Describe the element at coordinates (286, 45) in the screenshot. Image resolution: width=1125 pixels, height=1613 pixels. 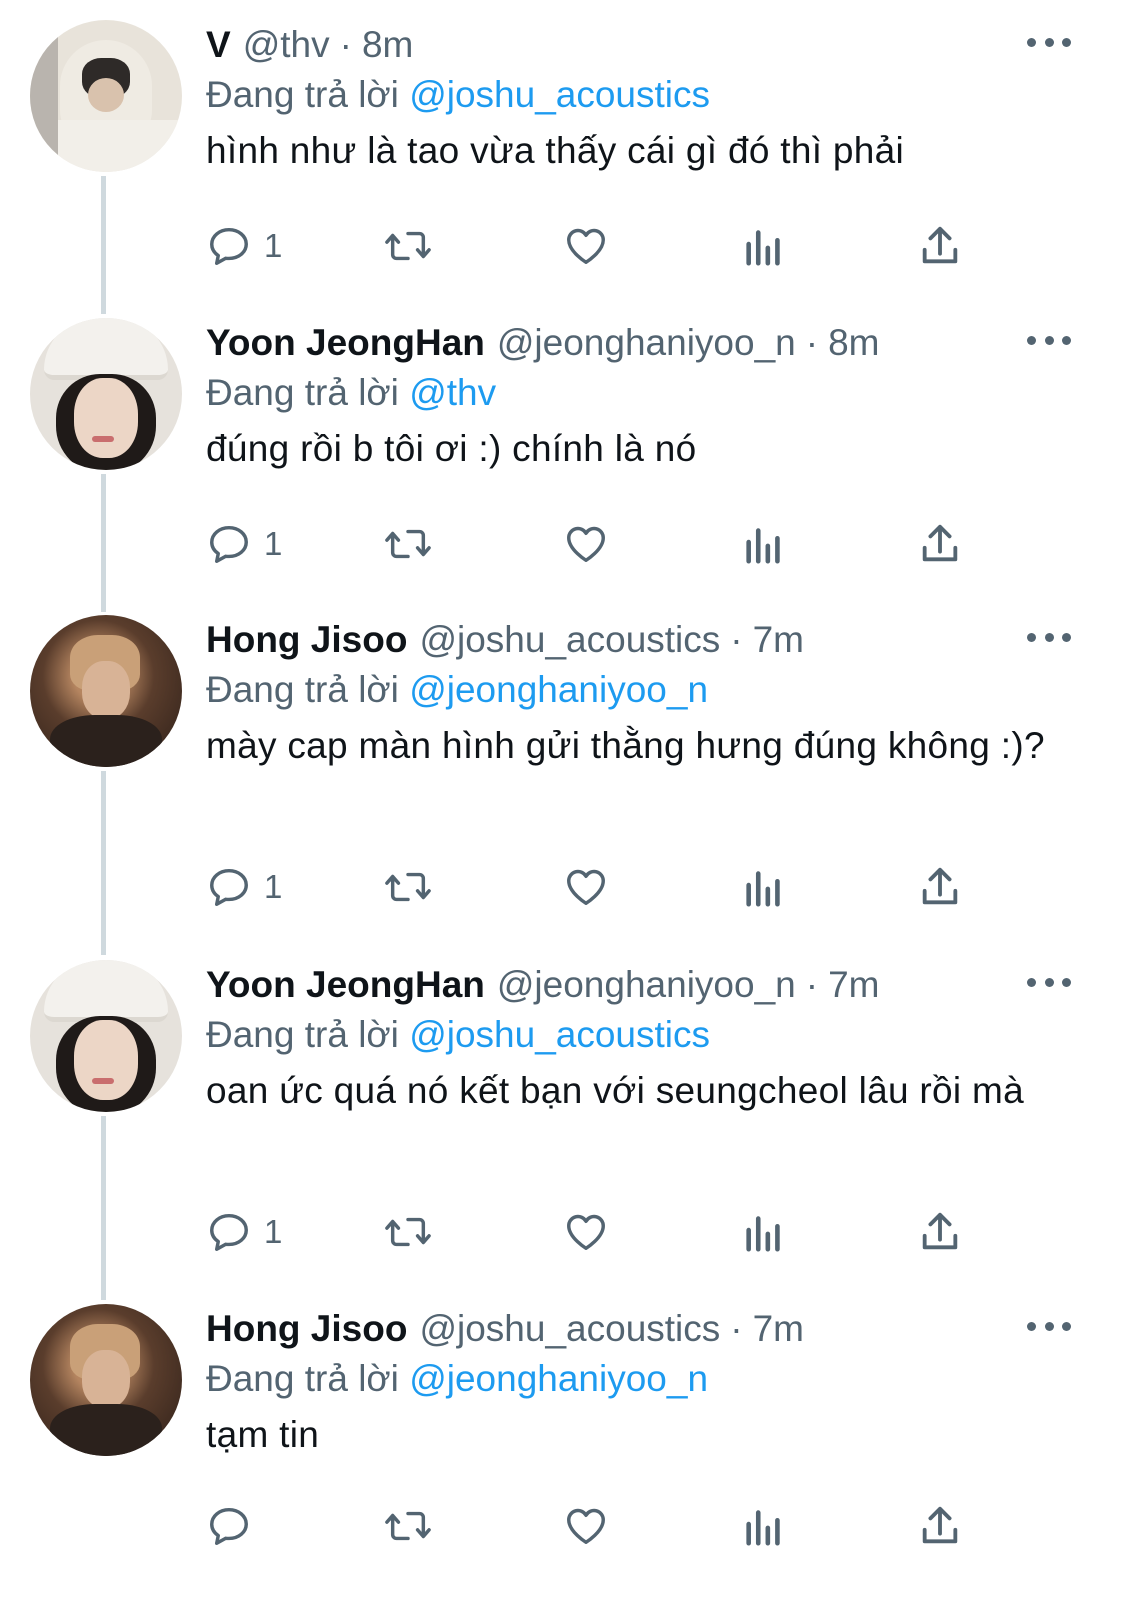
I see `user-handle: @thv` at that location.